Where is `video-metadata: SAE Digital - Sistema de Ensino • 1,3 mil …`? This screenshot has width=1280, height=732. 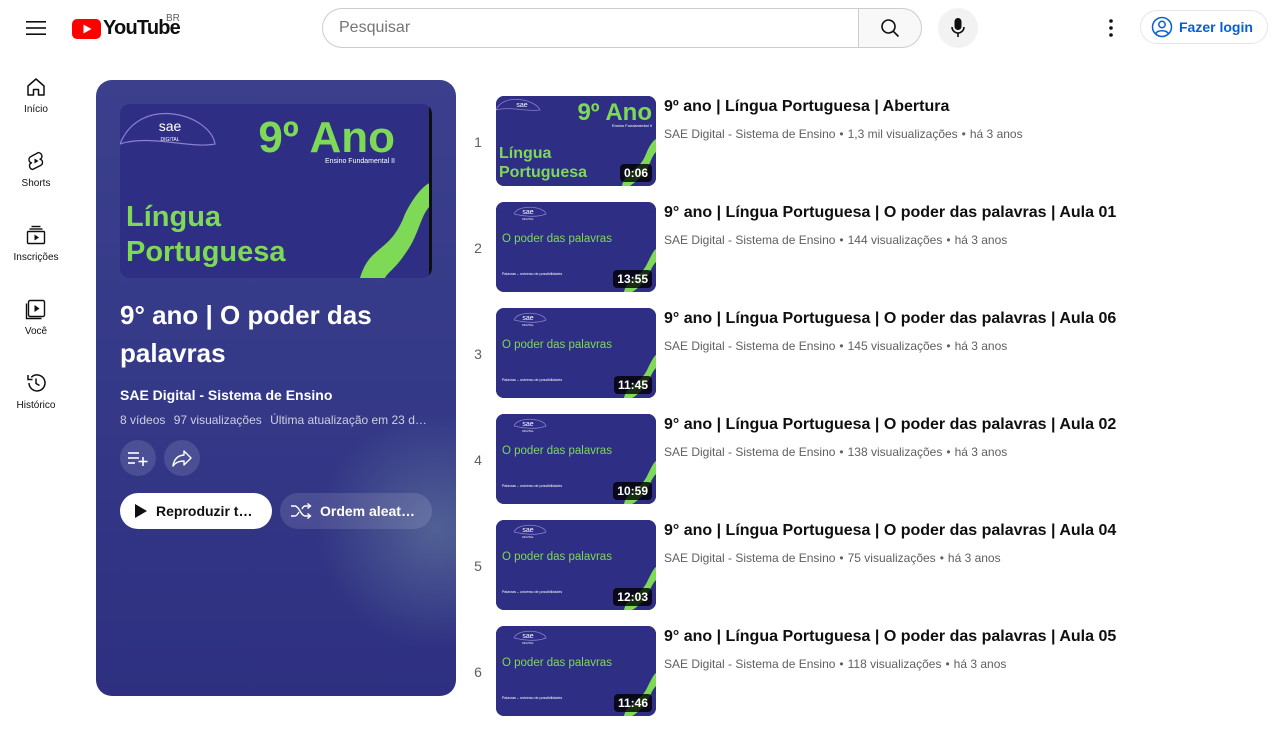 video-metadata: SAE Digital - Sistema de Ensino • 1,3 mil … is located at coordinates (843, 134).